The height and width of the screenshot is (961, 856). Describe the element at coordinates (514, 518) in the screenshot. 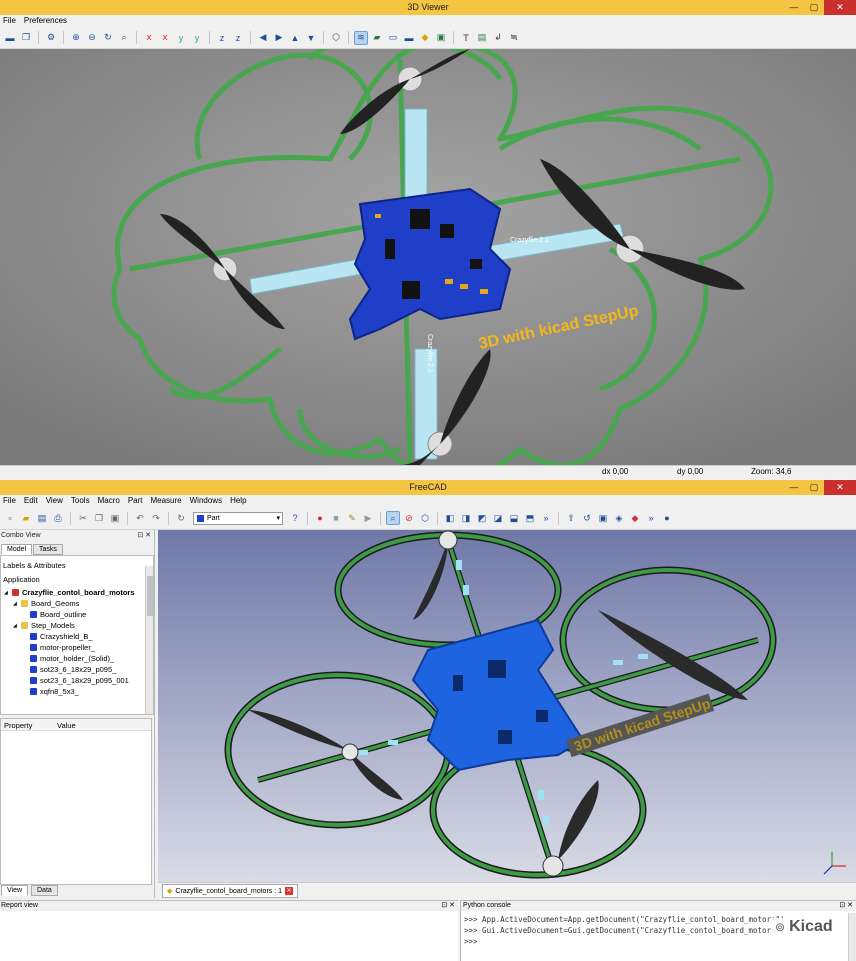

I see `view-bottom-icon: ⬓` at that location.